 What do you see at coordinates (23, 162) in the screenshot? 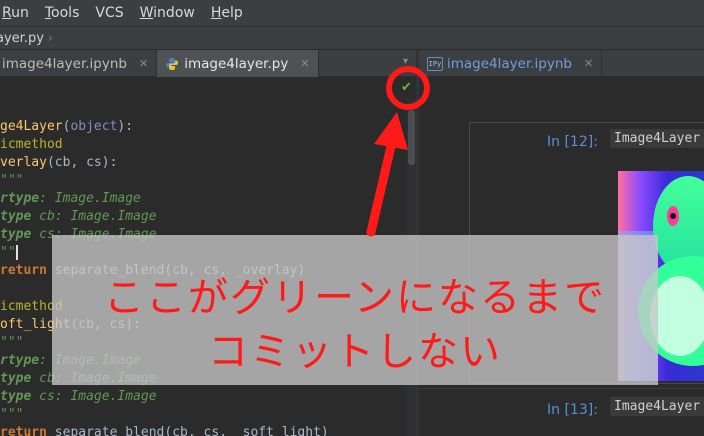
I see `code-token: verlay` at bounding box center [23, 162].